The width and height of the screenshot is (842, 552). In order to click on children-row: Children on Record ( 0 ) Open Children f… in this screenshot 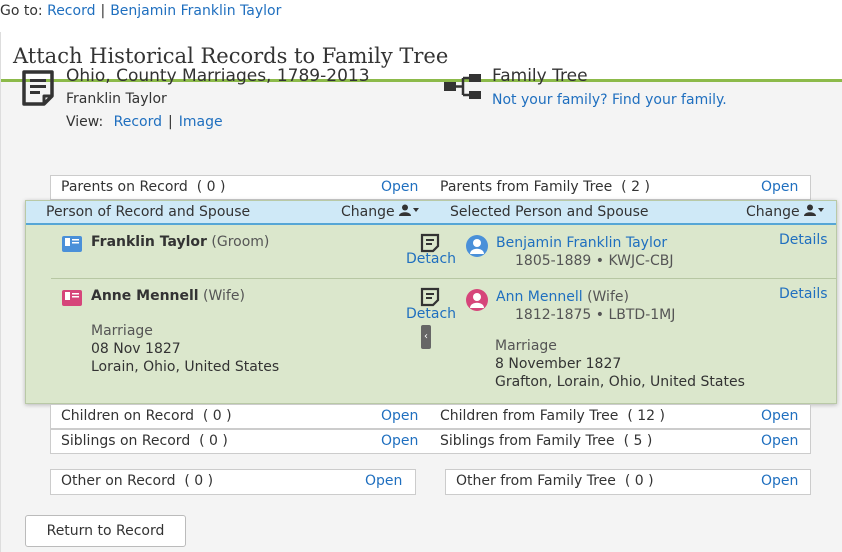, I will do `click(430, 416)`.